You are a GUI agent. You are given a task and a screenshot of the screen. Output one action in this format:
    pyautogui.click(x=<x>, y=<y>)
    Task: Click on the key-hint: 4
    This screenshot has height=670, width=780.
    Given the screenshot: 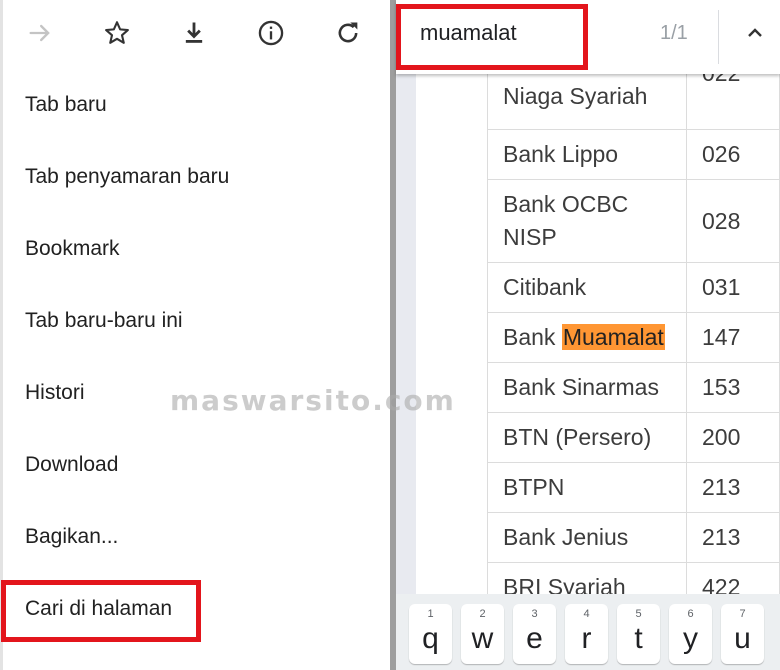 What is the action you would take?
    pyautogui.click(x=586, y=614)
    